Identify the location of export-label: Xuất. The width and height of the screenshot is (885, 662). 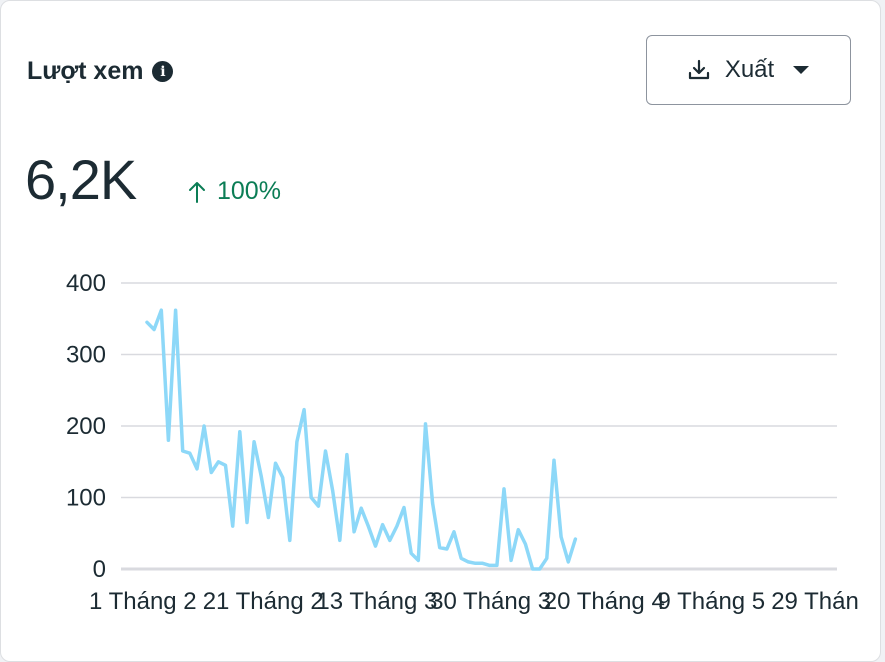
(749, 69).